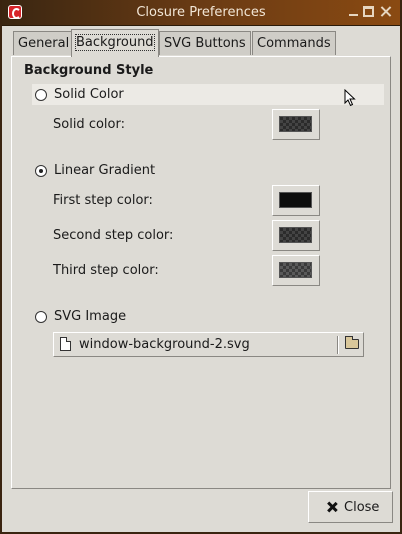  I want to click on first-step-label: First step color:, so click(103, 200).